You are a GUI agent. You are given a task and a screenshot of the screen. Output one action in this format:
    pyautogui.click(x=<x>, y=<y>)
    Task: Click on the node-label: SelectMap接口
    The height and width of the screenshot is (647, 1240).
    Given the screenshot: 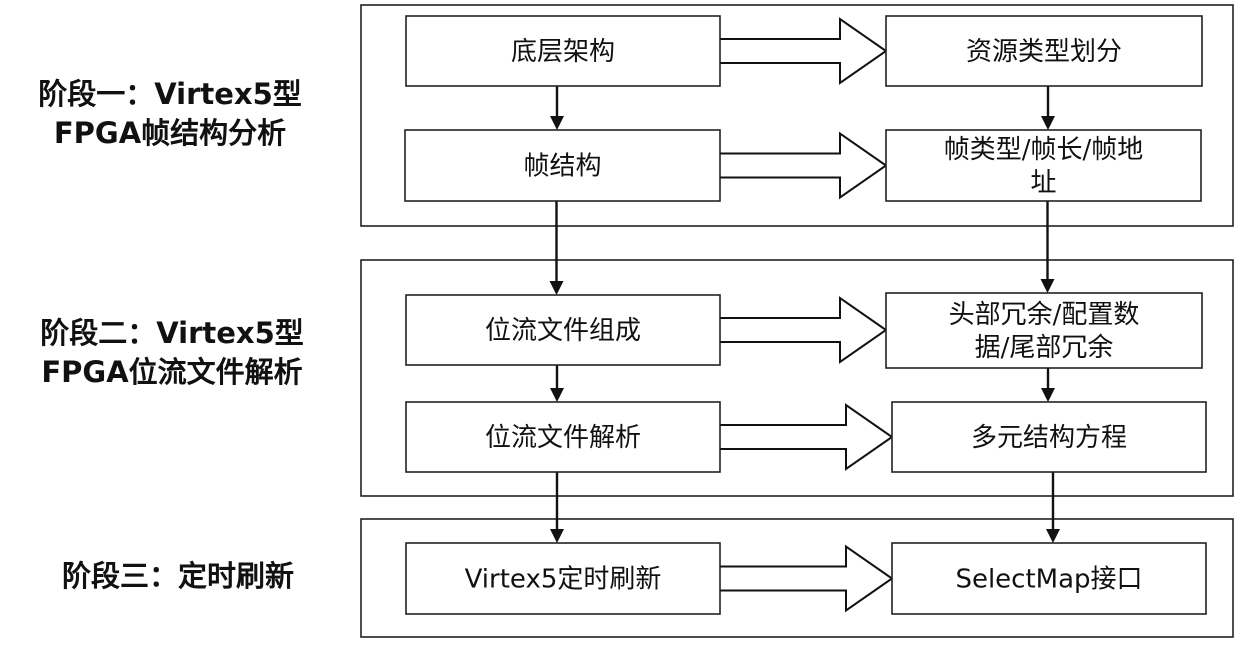 What is the action you would take?
    pyautogui.click(x=1048, y=580)
    